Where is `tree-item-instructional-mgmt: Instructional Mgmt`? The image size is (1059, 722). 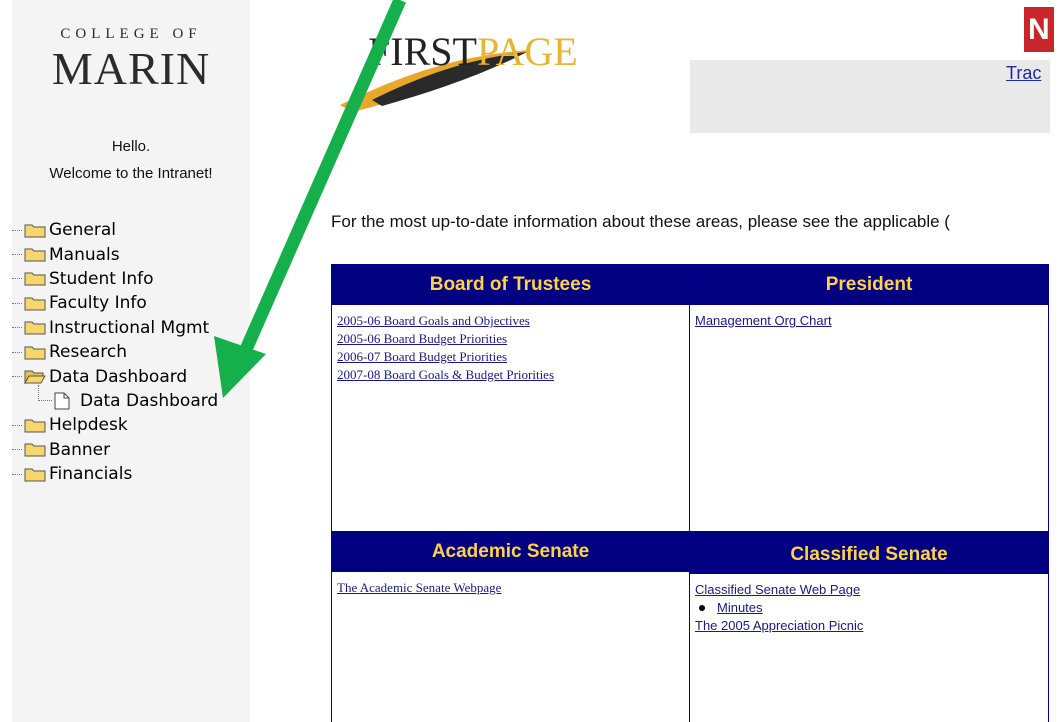 tree-item-instructional-mgmt: Instructional Mgmt is located at coordinates (131, 328).